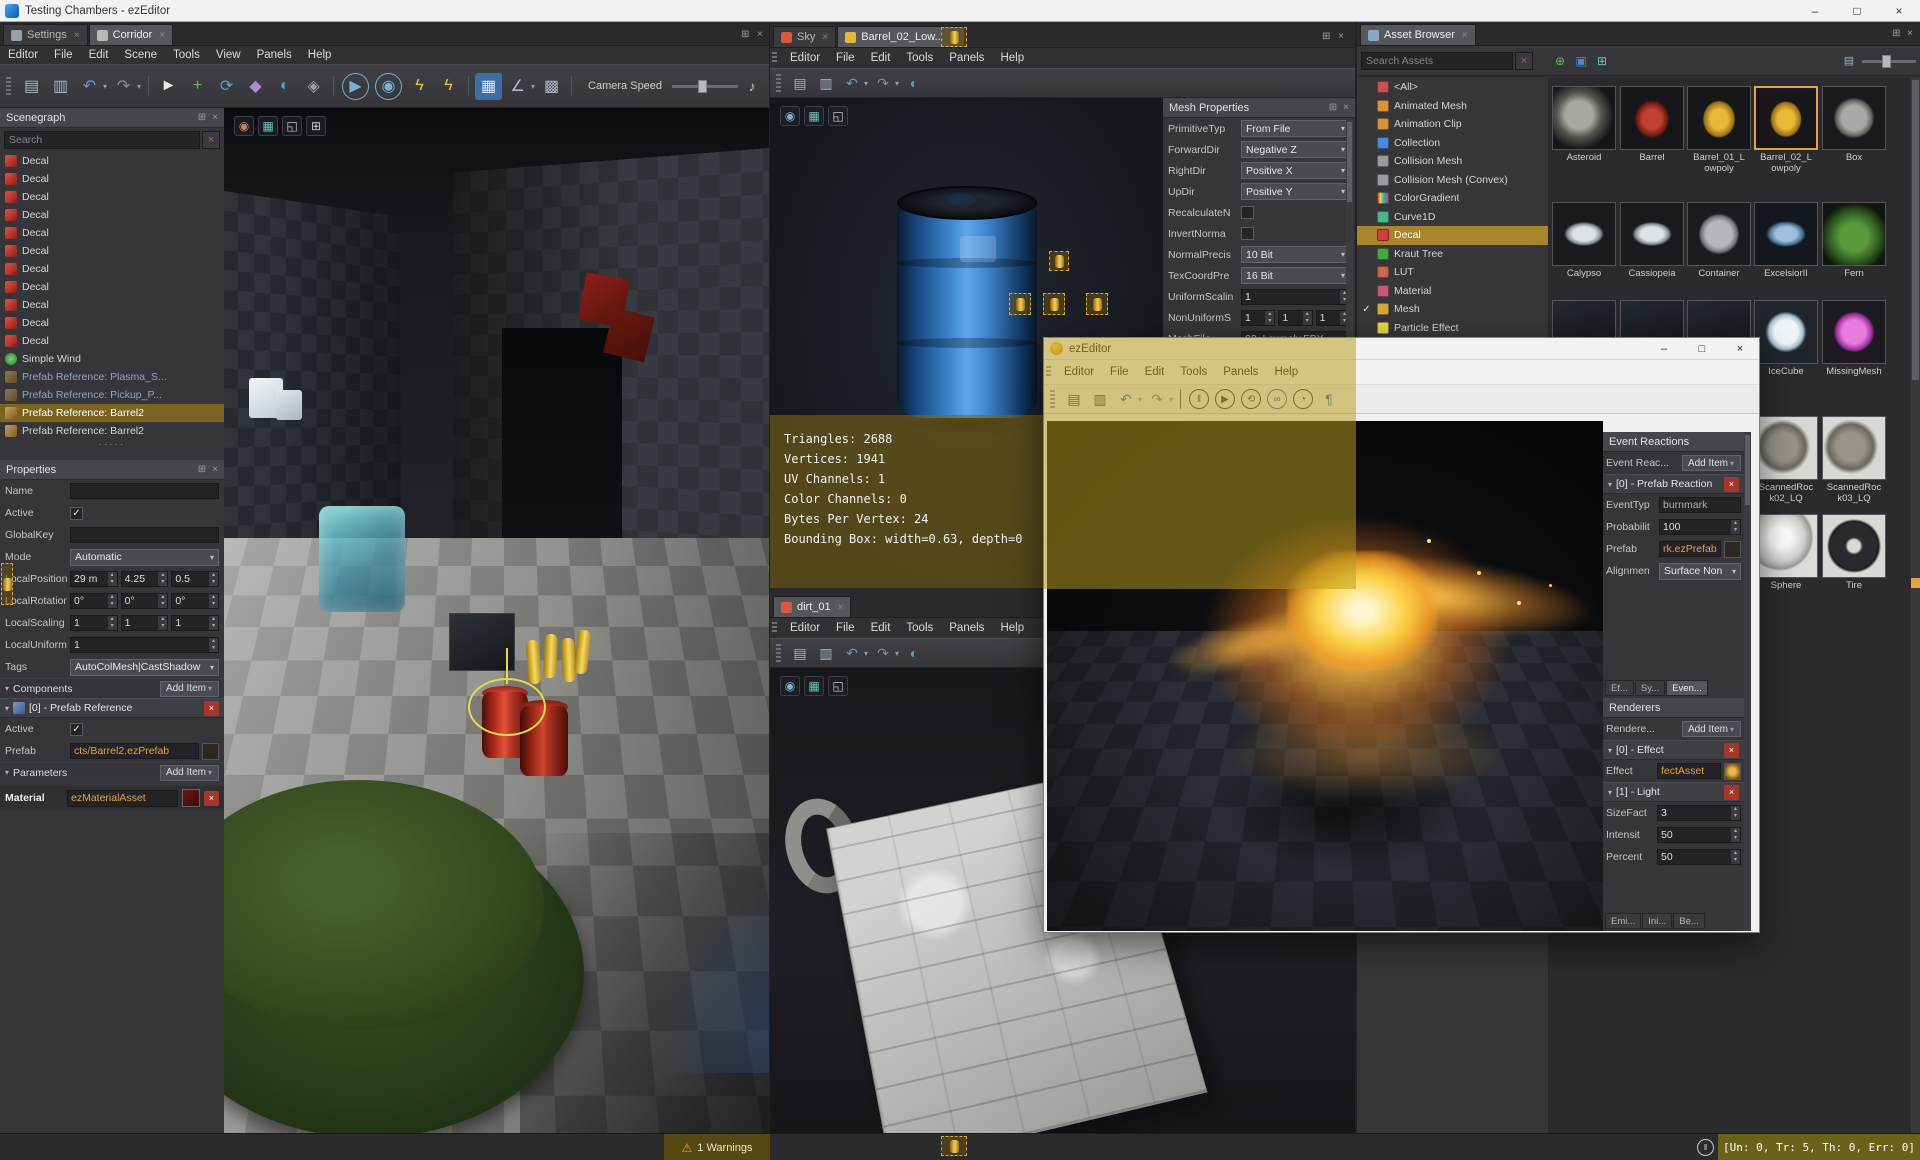 The image size is (1920, 1160). I want to click on dropdown: Negative Z ▾, so click(1295, 149).